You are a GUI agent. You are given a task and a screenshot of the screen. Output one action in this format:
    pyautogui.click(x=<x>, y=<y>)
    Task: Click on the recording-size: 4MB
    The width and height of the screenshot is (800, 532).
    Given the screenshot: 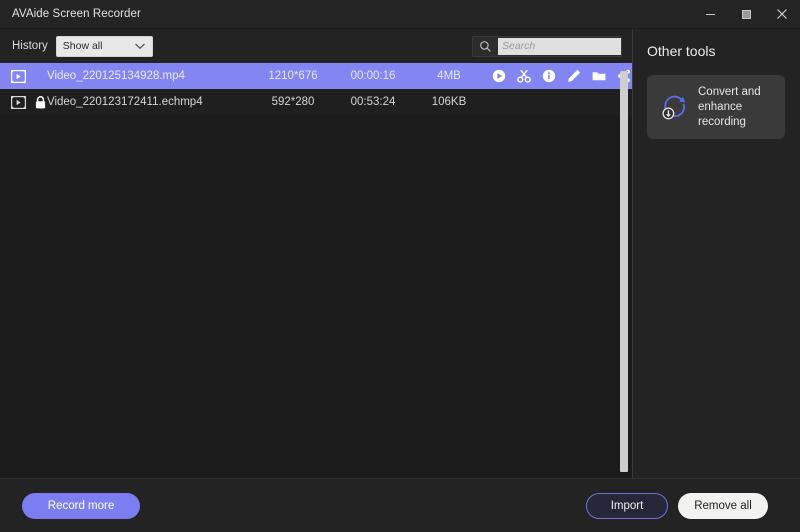 What is the action you would take?
    pyautogui.click(x=449, y=76)
    